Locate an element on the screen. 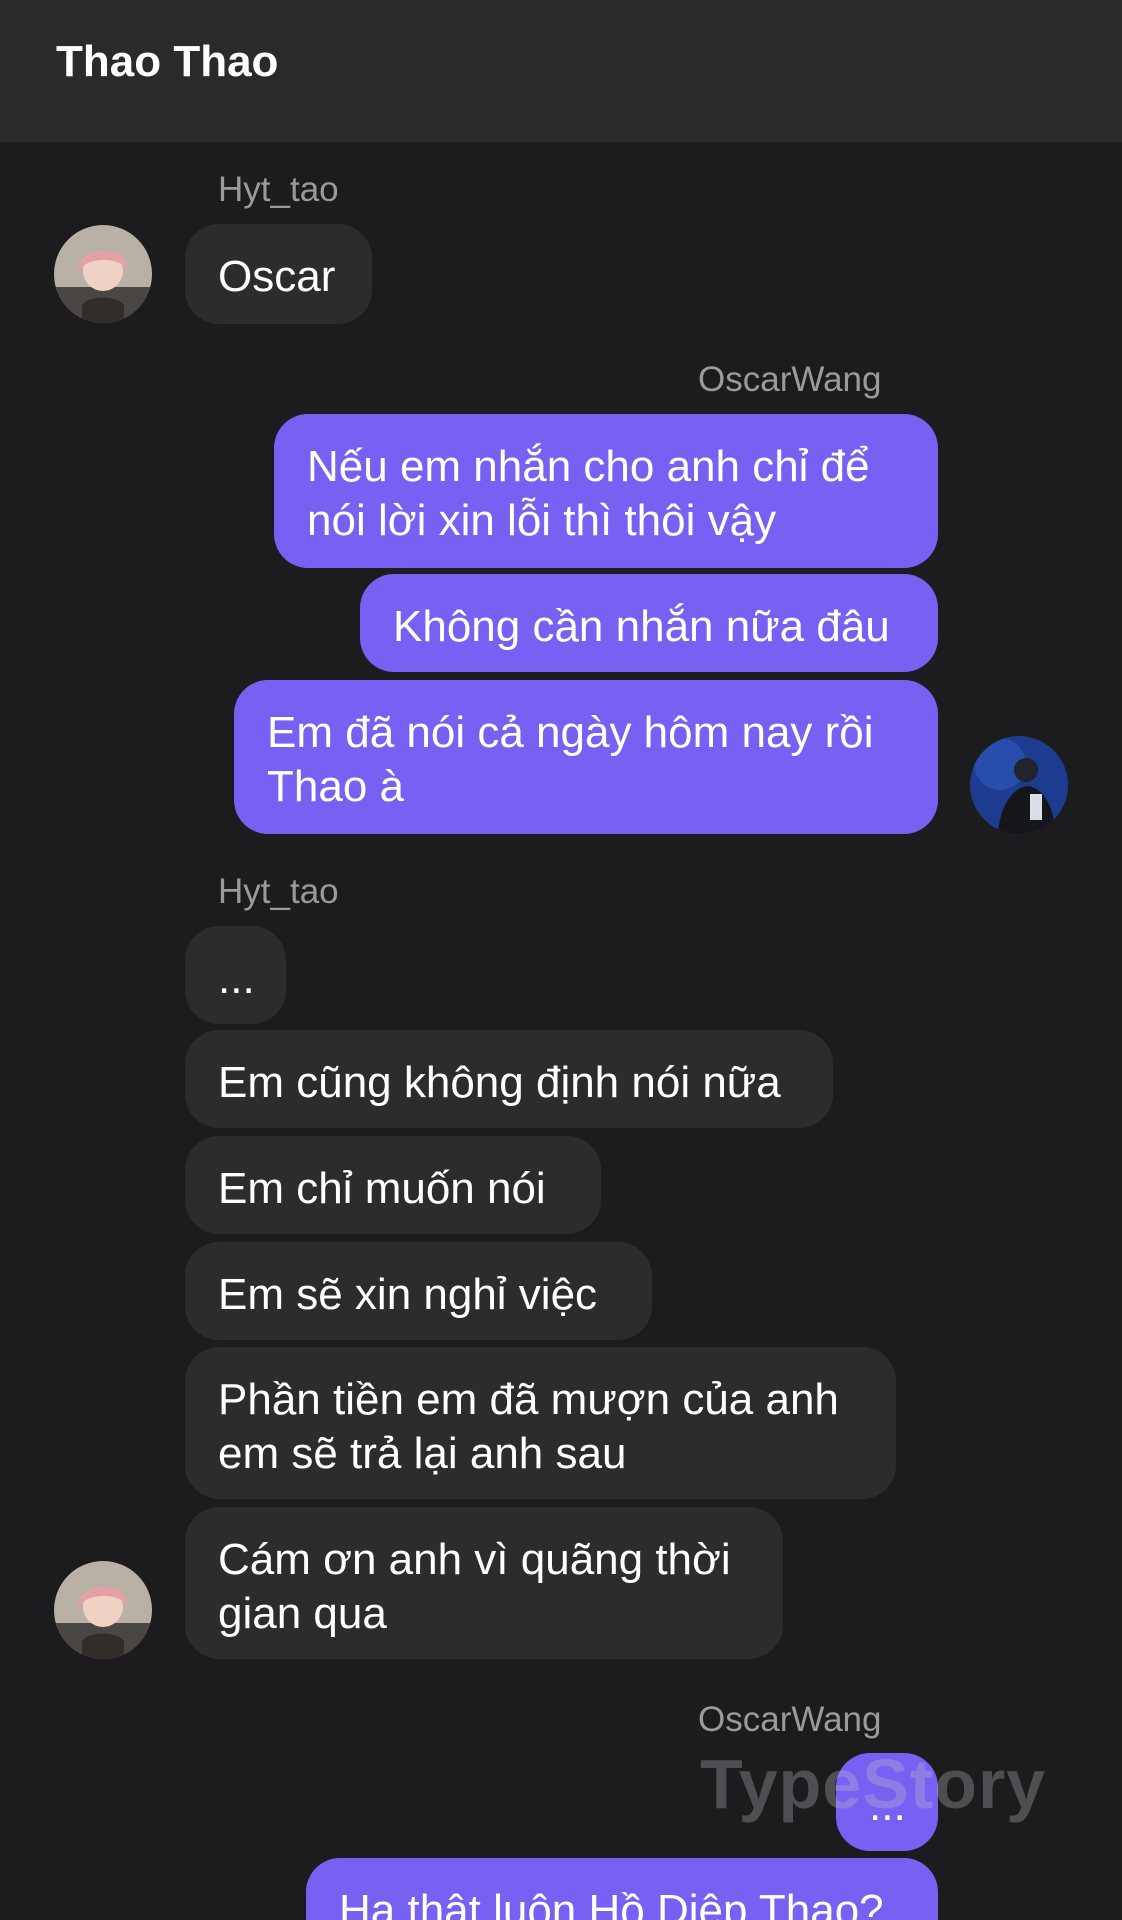 Image resolution: width=1122 pixels, height=1920 pixels. message-bubble-incoming: Oscar is located at coordinates (278, 274).